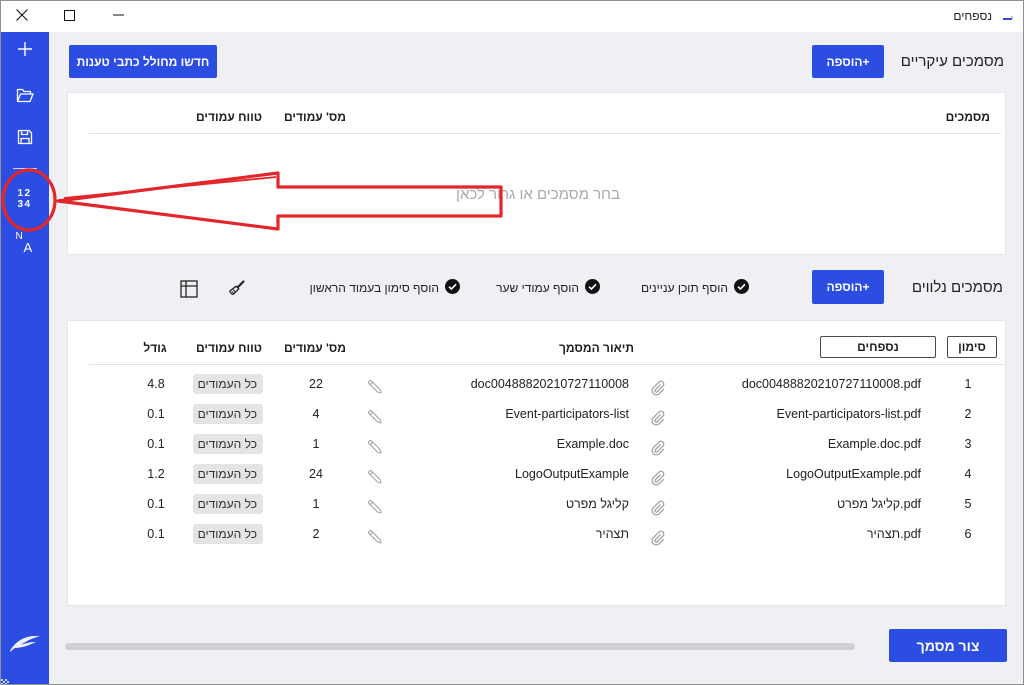 Image resolution: width=1024 pixels, height=685 pixels. I want to click on app-icon, so click(1008, 19).